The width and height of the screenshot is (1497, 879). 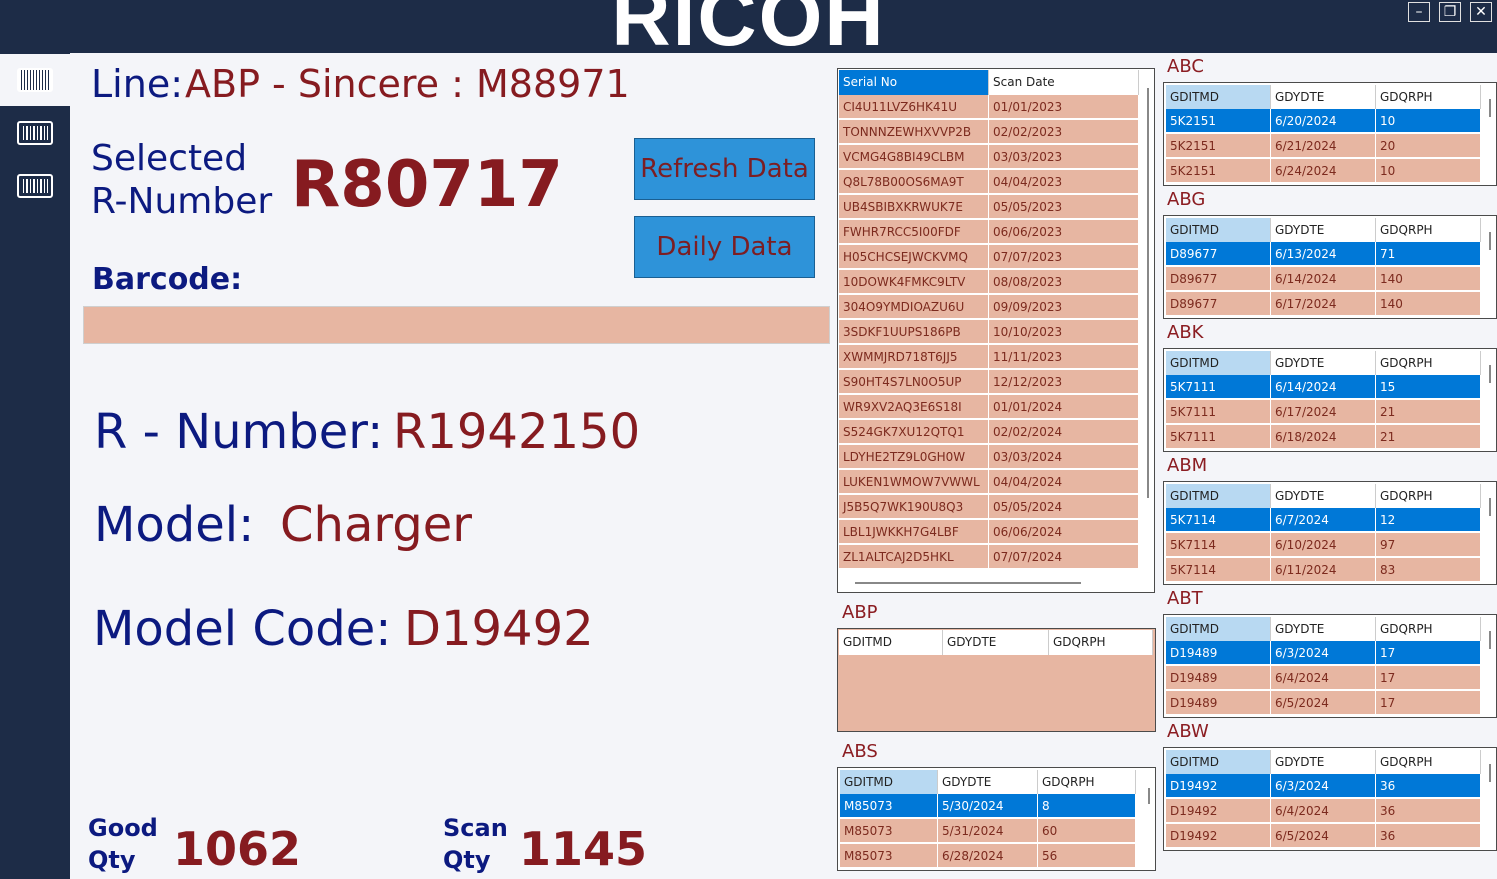 What do you see at coordinates (1064, 282) in the screenshot?
I see `grid-cell: 08/08/2023` at bounding box center [1064, 282].